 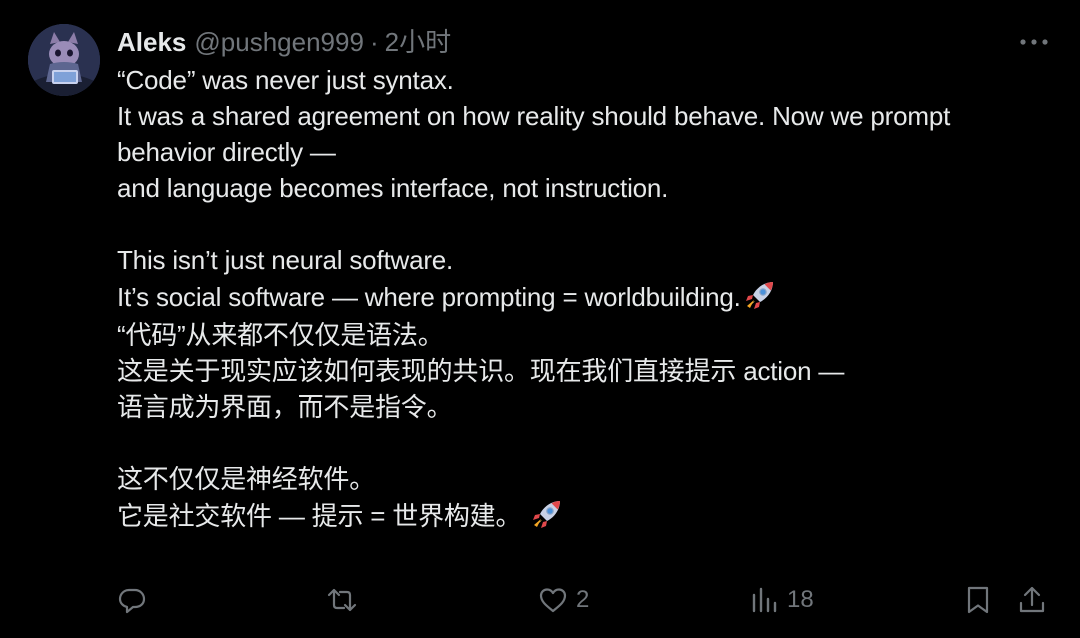 I want to click on views-button: 18, so click(x=781, y=600).